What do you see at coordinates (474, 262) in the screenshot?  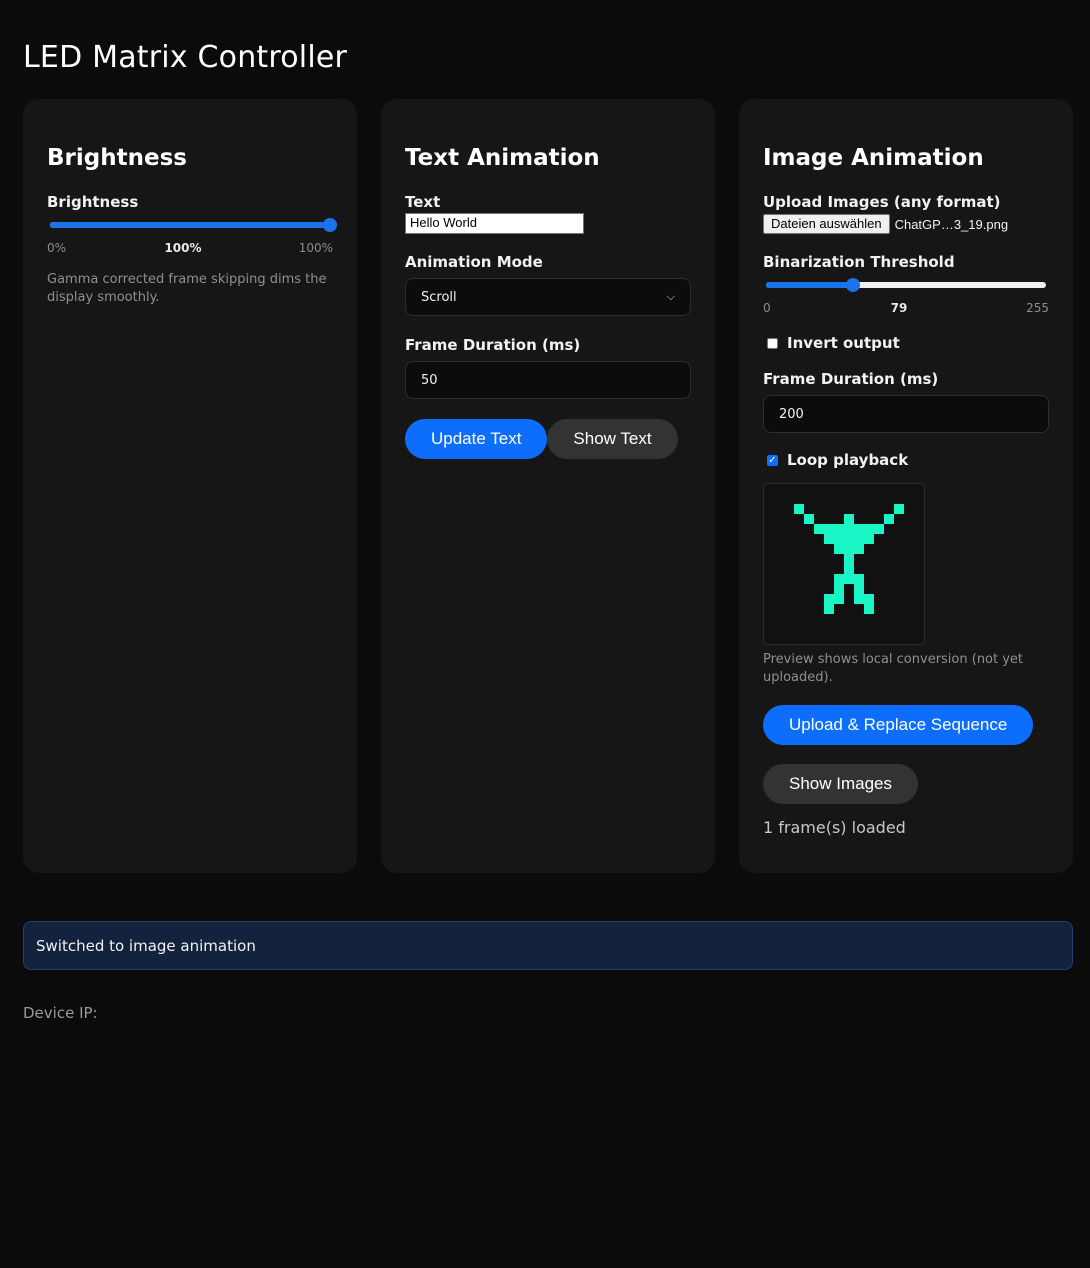 I see `animation-mode-label: Animation Mode` at bounding box center [474, 262].